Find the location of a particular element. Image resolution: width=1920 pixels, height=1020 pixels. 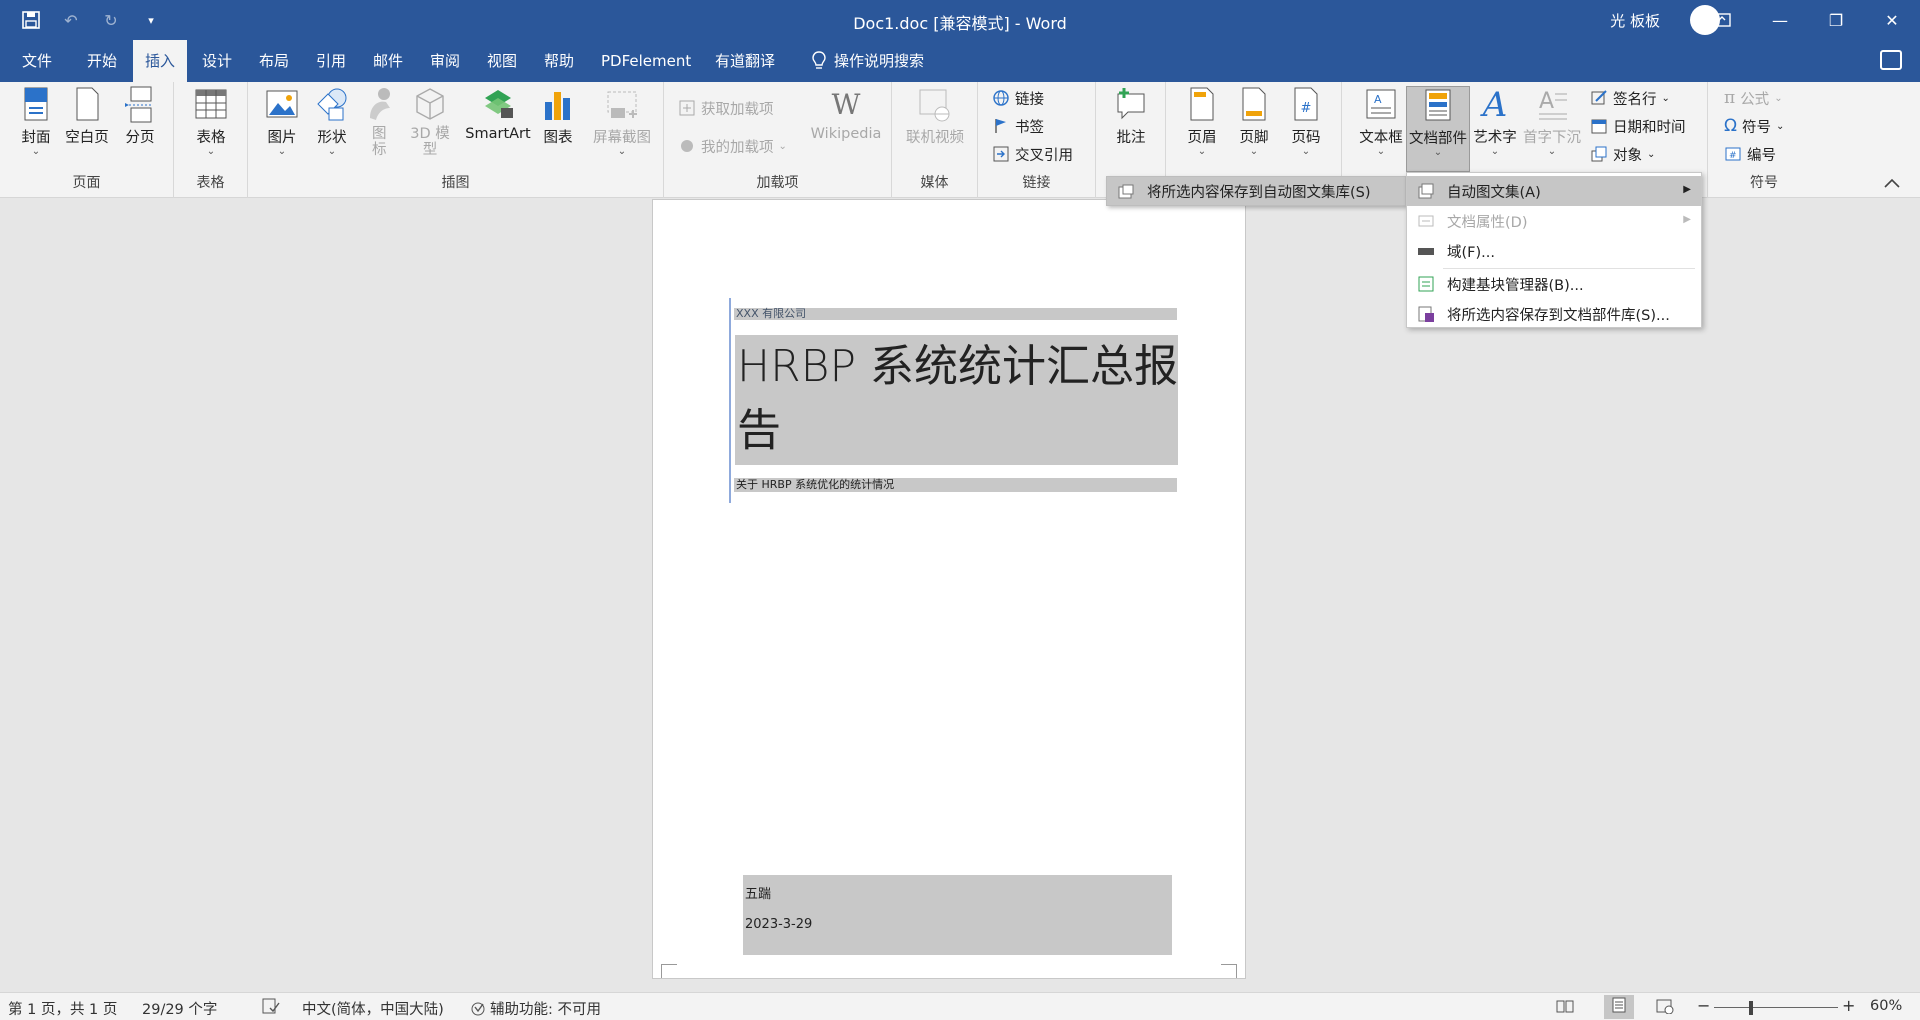

tab-view: 视图 is located at coordinates (502, 61).